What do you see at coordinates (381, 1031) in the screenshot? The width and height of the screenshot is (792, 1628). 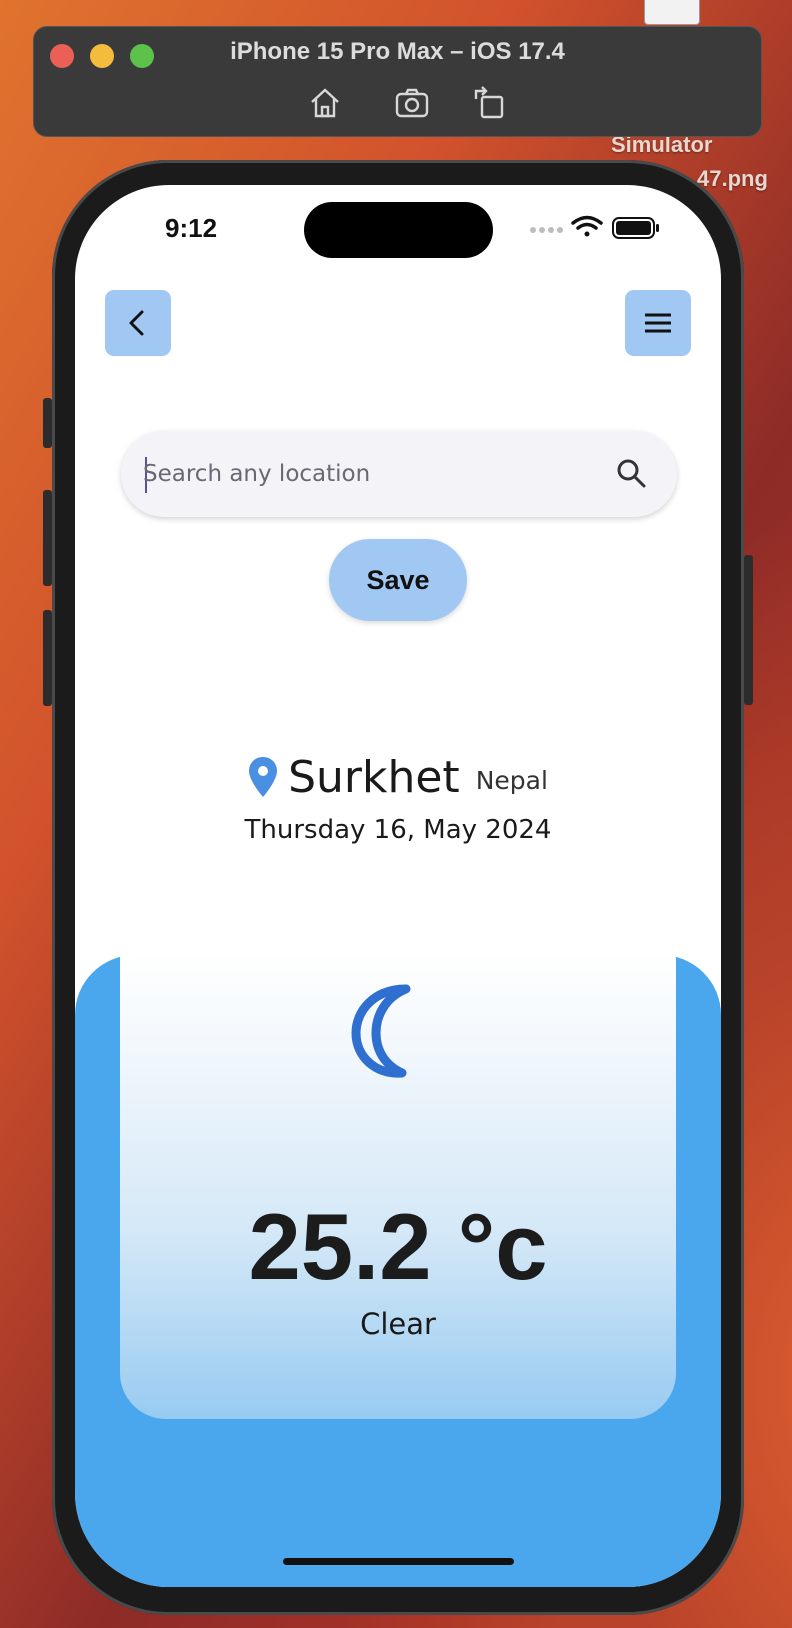 I see `moon-icon` at bounding box center [381, 1031].